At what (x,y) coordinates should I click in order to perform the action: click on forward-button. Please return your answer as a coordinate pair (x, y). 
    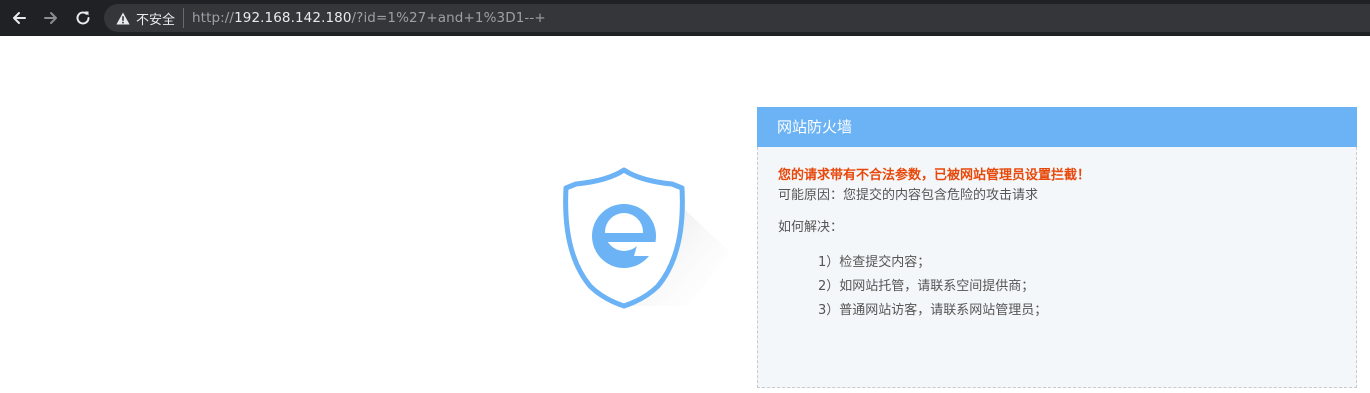
    Looking at the image, I should click on (51, 18).